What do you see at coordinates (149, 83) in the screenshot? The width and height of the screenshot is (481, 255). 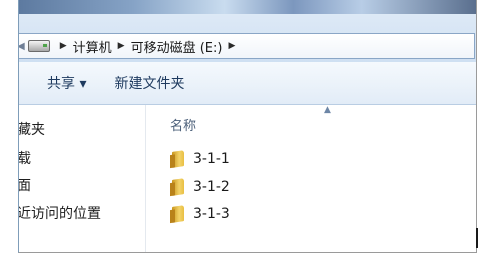 I see `new-folder-button: 新建文件夹` at bounding box center [149, 83].